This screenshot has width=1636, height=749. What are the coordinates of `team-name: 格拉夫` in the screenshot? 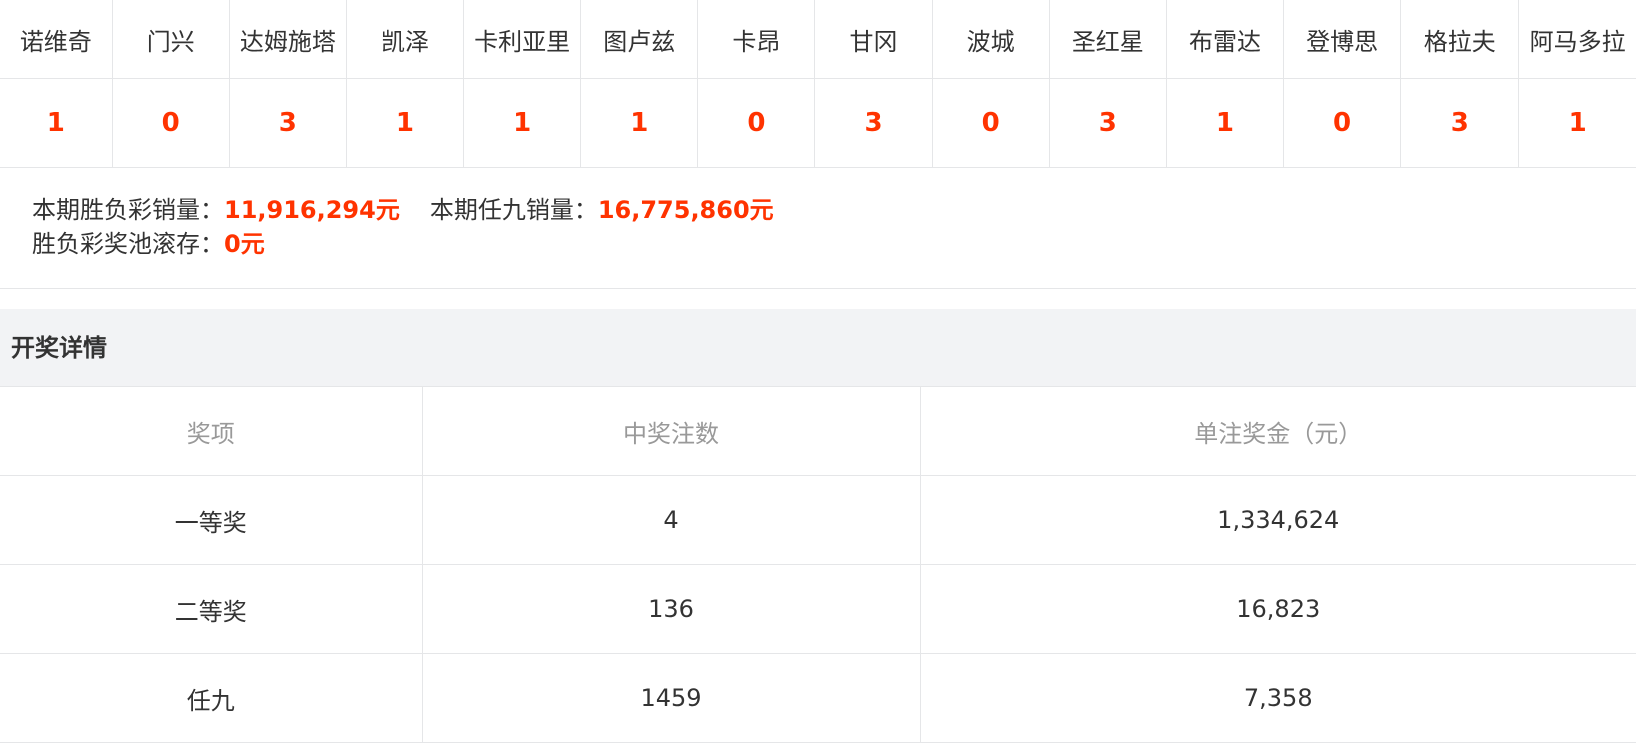 It's located at (1460, 39).